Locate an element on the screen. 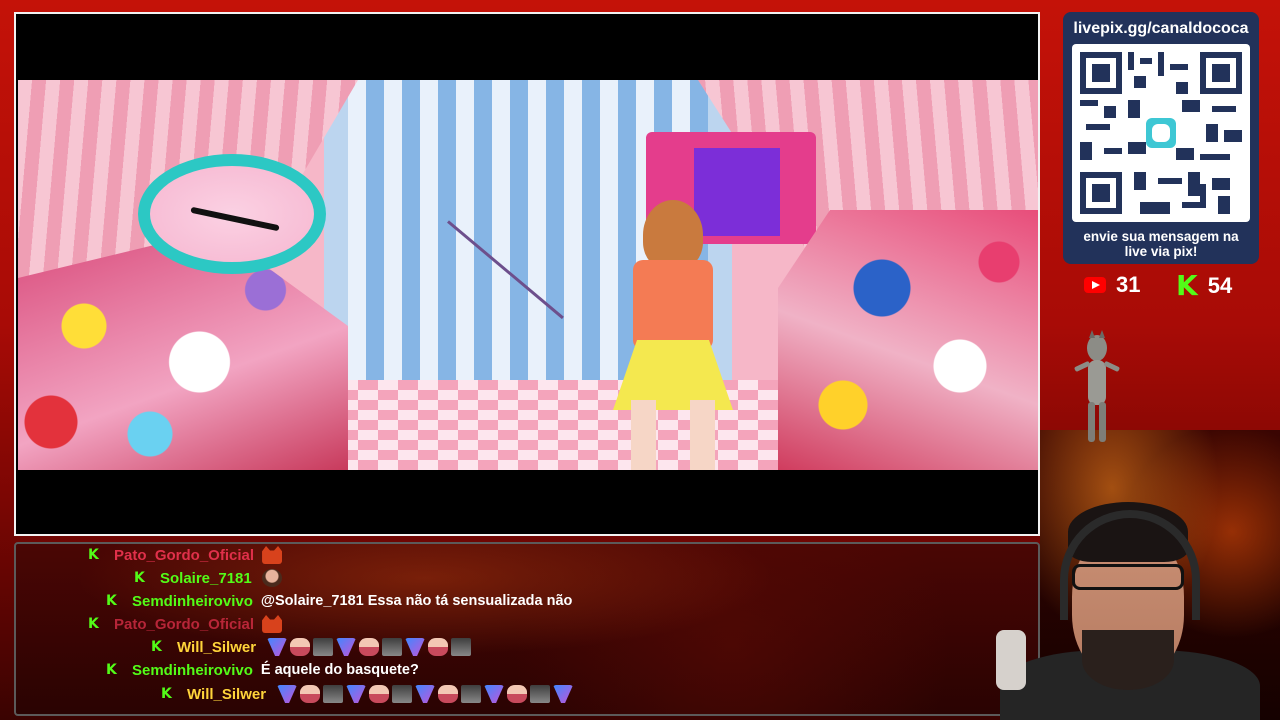 The width and height of the screenshot is (1280, 720). kick-count-value: 54 is located at coordinates (1220, 285).